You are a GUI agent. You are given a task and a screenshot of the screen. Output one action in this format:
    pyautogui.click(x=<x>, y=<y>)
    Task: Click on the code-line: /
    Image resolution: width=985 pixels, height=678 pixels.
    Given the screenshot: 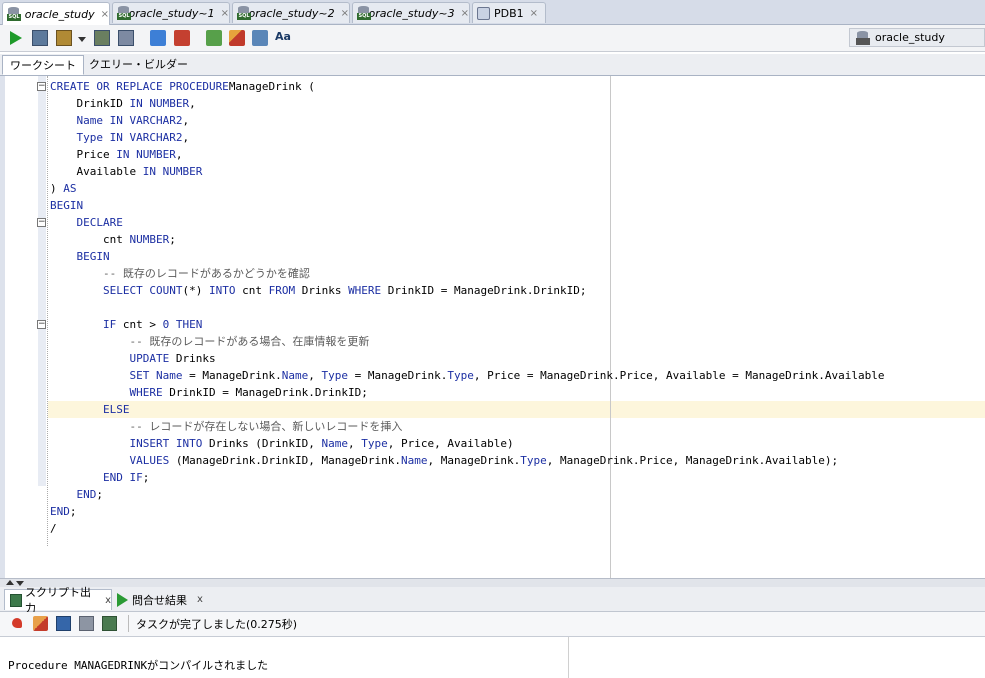 What is the action you would take?
    pyautogui.click(x=467, y=528)
    